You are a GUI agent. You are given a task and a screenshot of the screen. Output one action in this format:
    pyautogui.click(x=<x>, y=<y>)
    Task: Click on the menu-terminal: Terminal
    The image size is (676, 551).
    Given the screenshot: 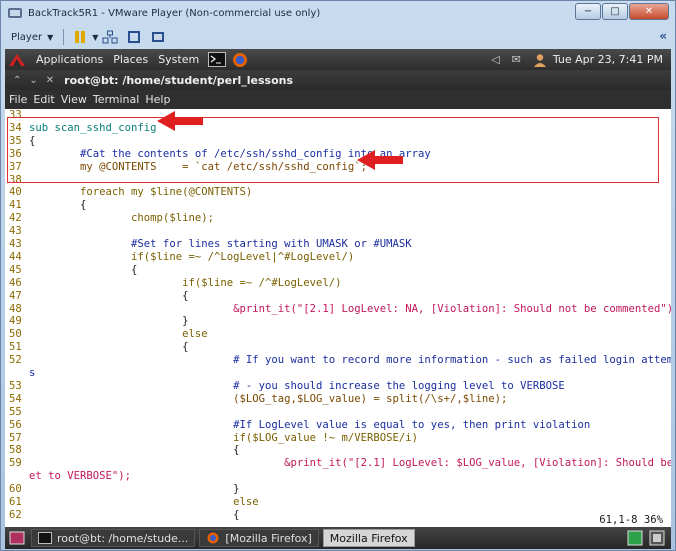 What is the action you would take?
    pyautogui.click(x=116, y=99)
    